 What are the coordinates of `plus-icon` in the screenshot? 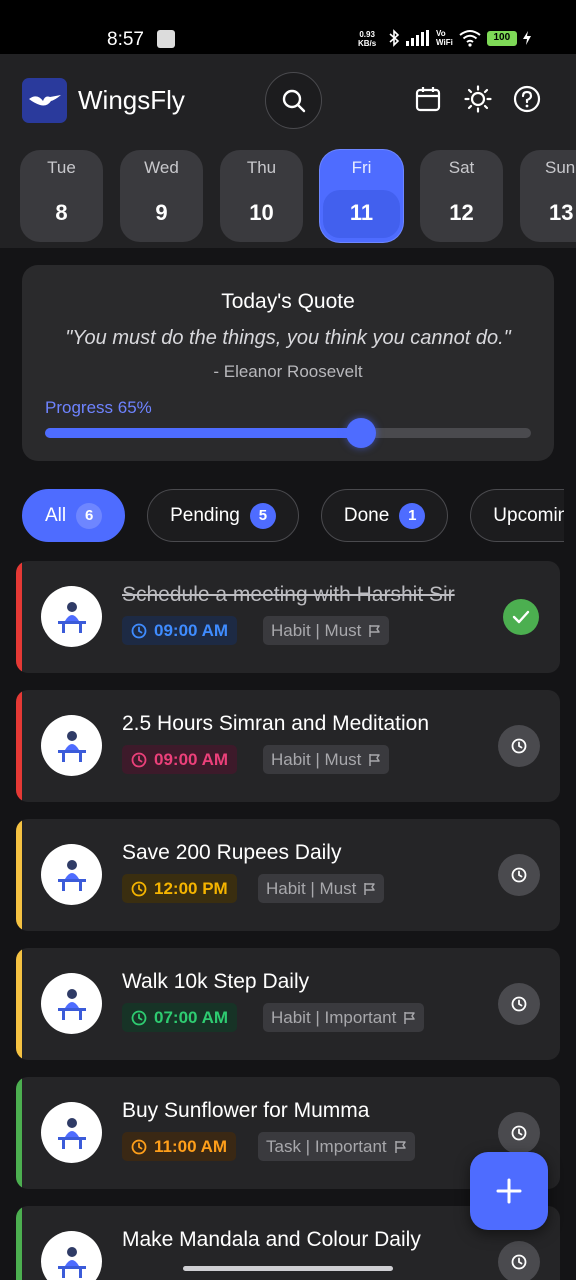 It's located at (509, 1191).